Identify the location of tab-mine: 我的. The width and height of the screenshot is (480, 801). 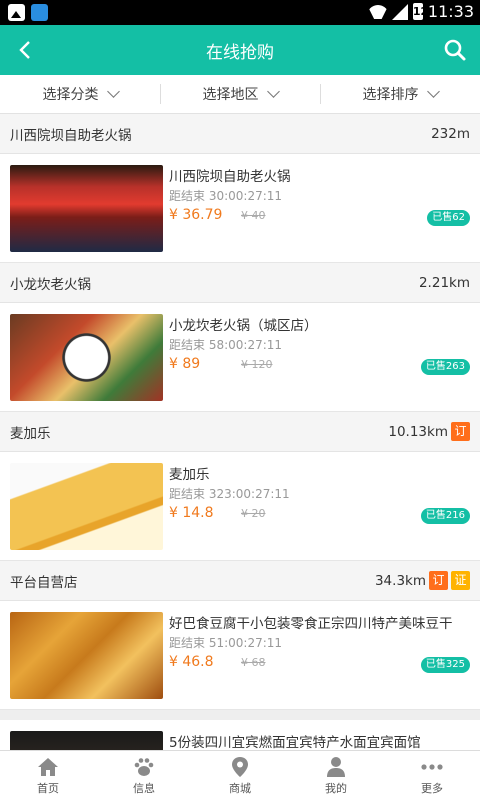
(336, 776).